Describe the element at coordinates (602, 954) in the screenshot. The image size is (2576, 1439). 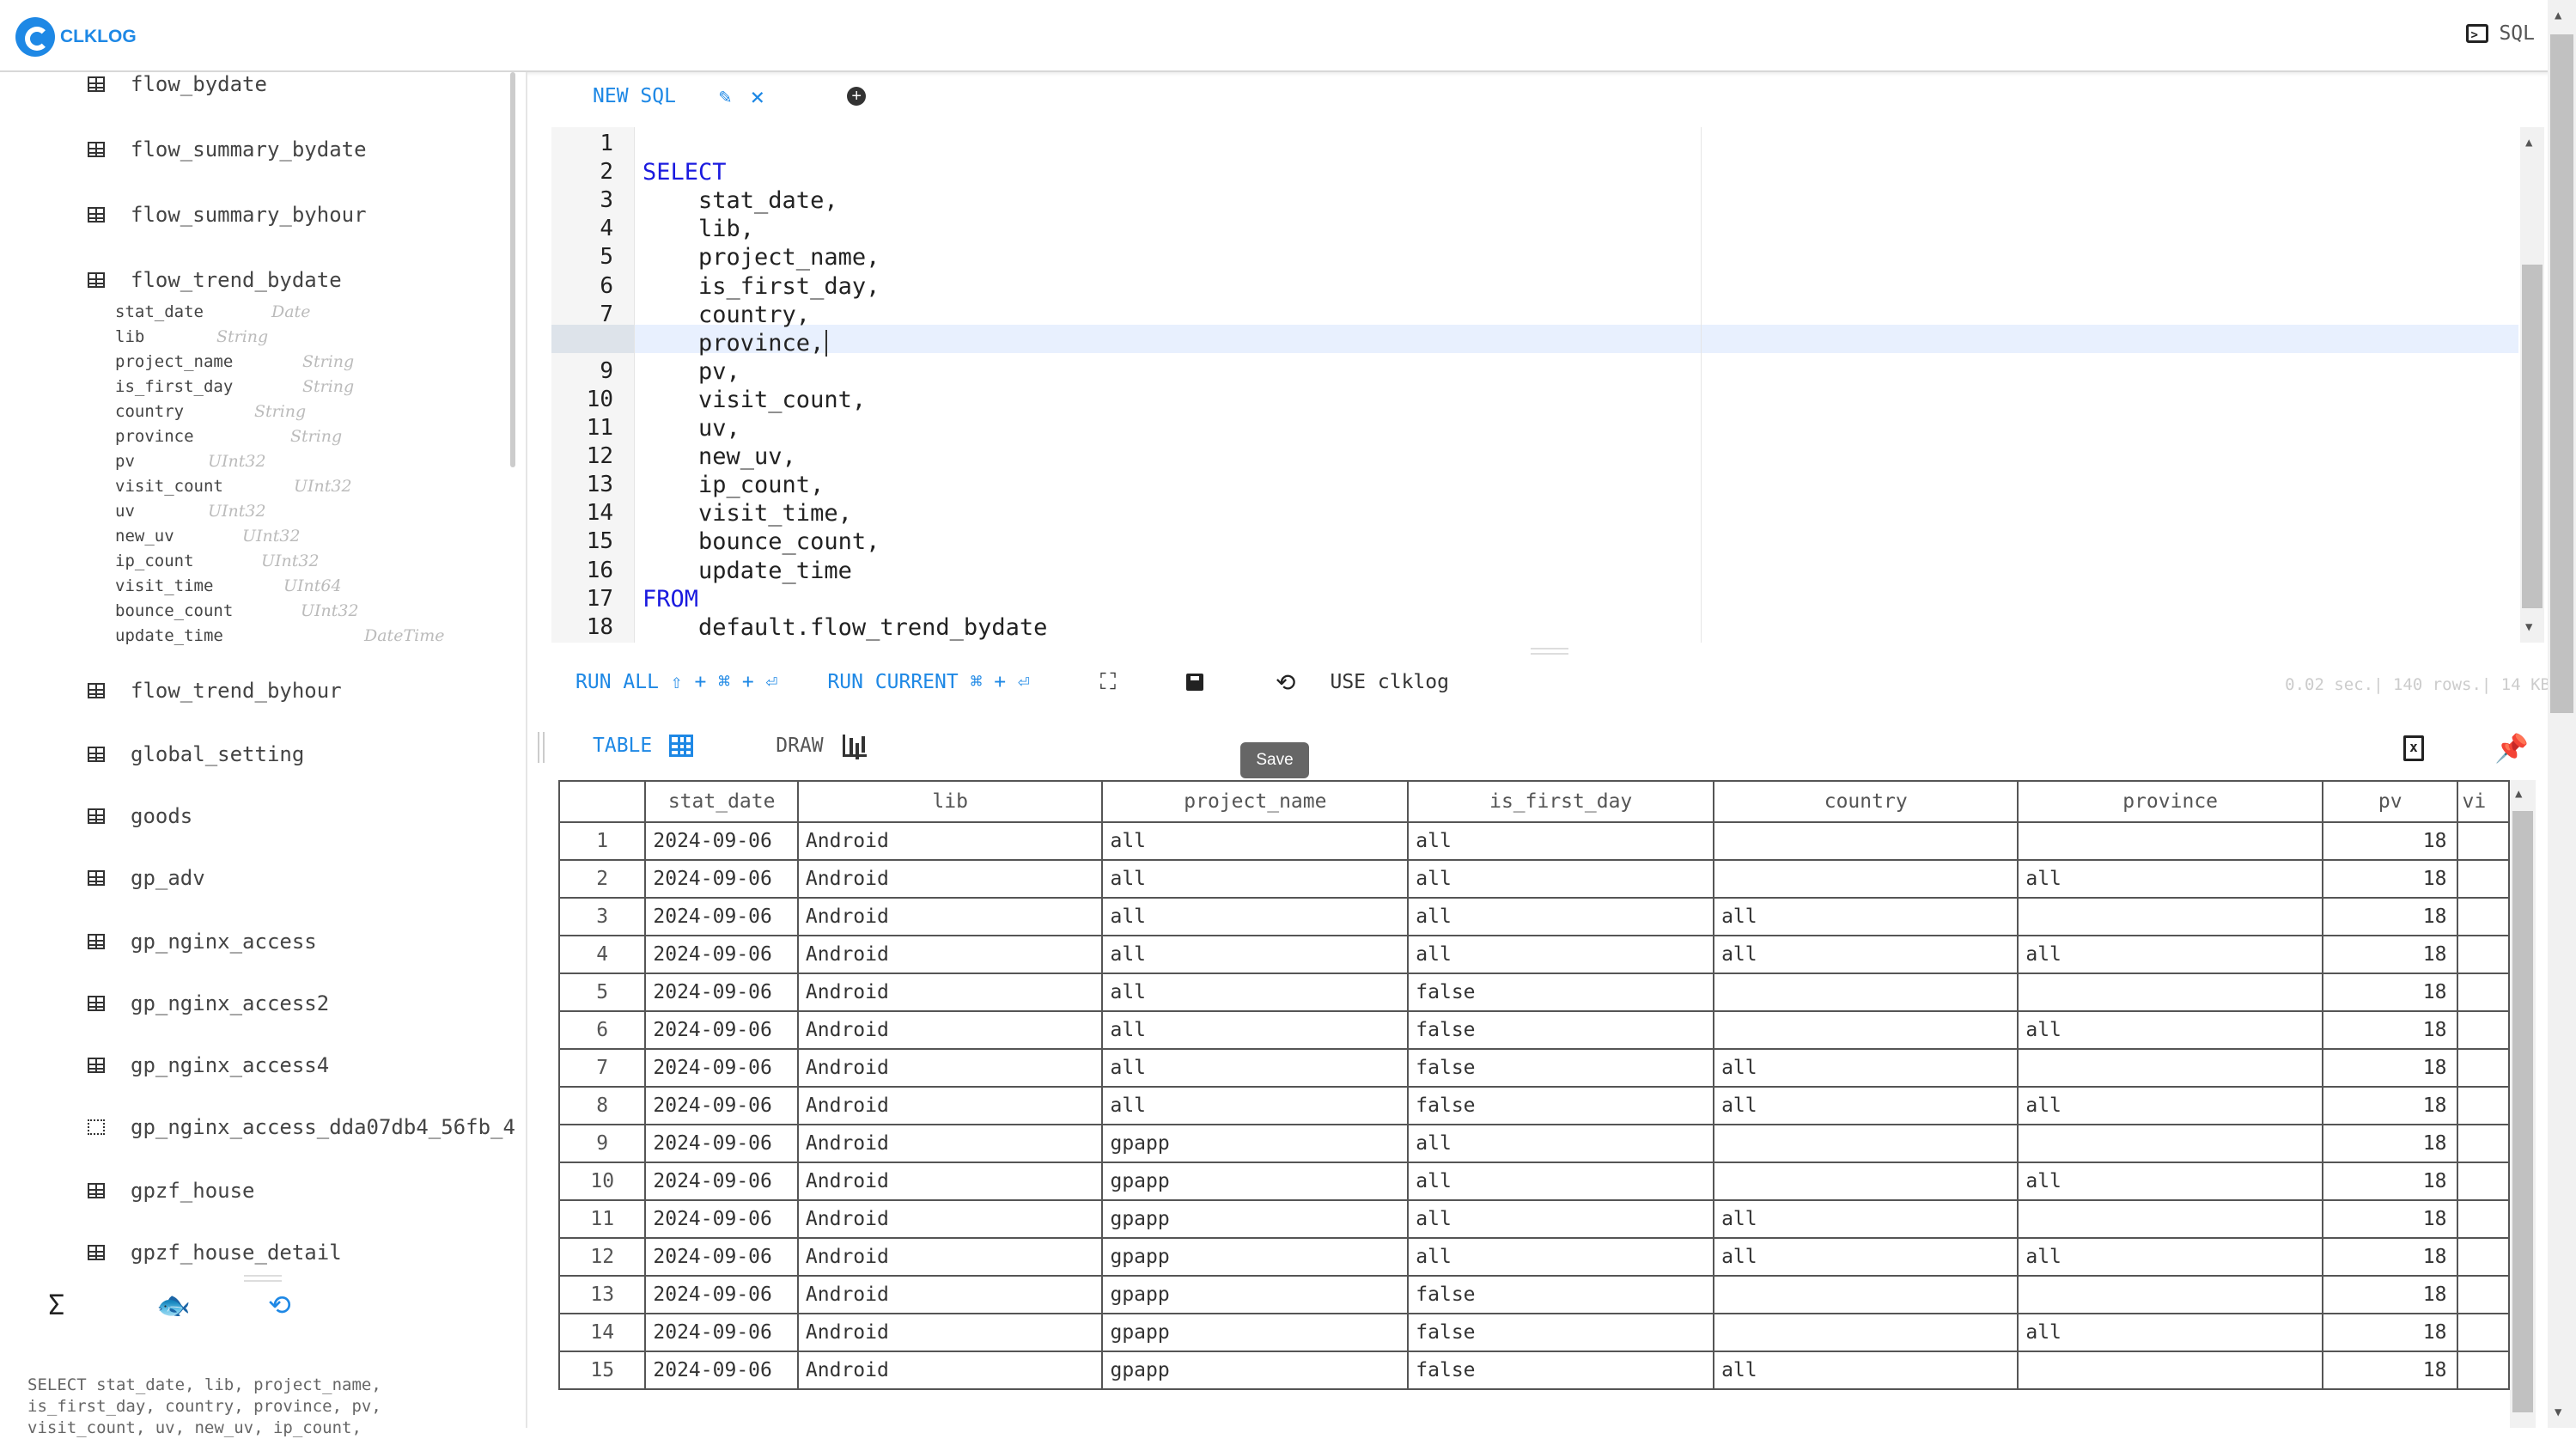
I see `row-index-cell: 4` at that location.